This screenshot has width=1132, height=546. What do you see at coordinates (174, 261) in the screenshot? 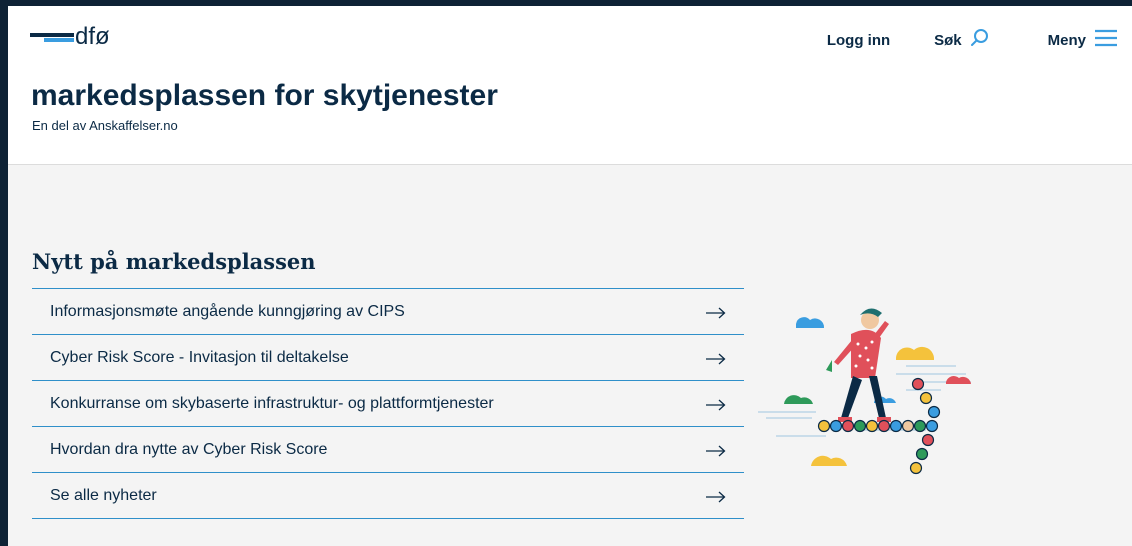
I see `news-heading: Nytt på markedsplassen` at bounding box center [174, 261].